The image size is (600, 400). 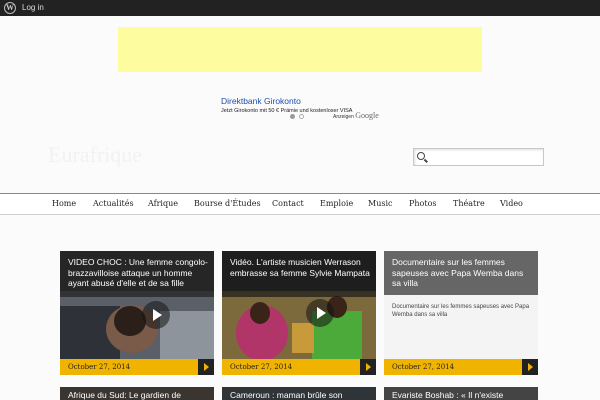 What do you see at coordinates (511, 204) in the screenshot?
I see `nav-item-video: Video` at bounding box center [511, 204].